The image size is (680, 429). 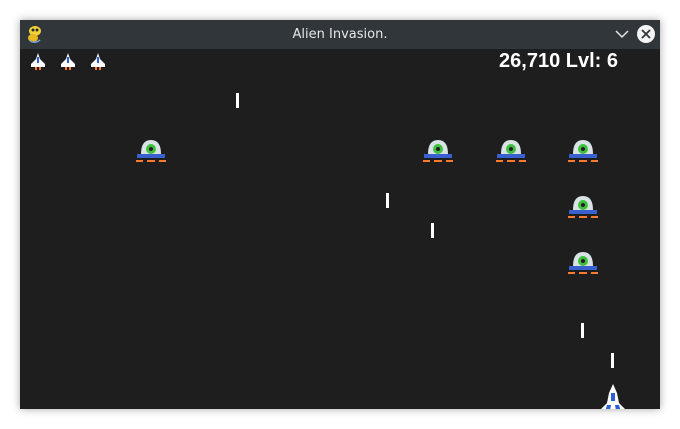 I want to click on chevron-down-icon, so click(x=622, y=34).